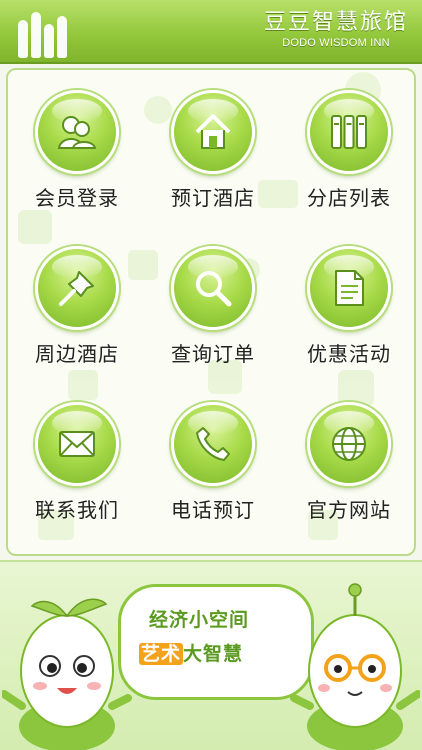  I want to click on brand-title: 豆豆智慧旅馆 DODO WISDOM INN, so click(336, 30).